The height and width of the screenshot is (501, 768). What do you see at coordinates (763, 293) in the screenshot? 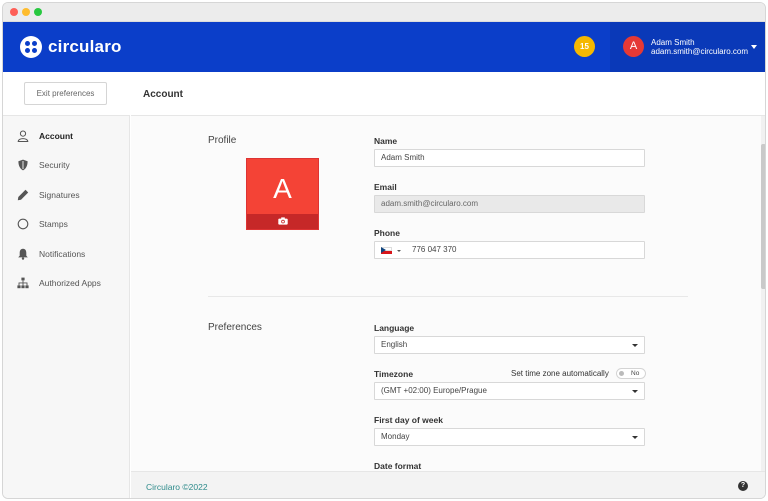
I see `scrollbar` at bounding box center [763, 293].